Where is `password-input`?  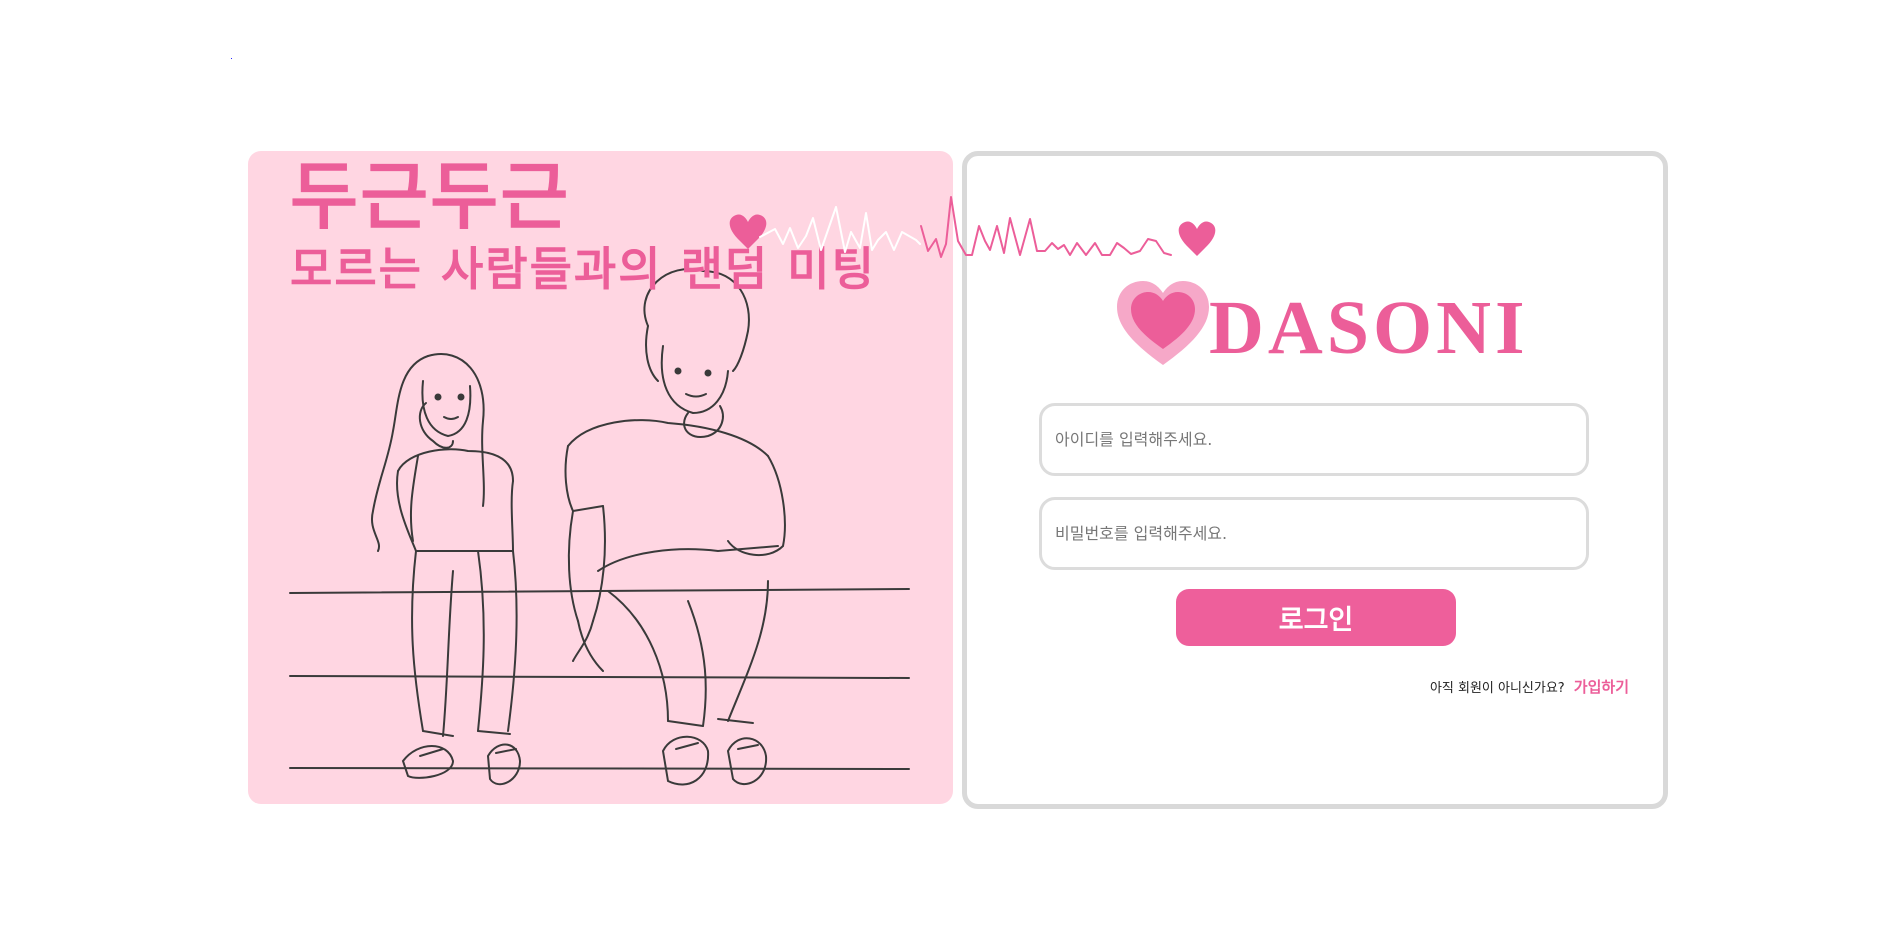
password-input is located at coordinates (1314, 533).